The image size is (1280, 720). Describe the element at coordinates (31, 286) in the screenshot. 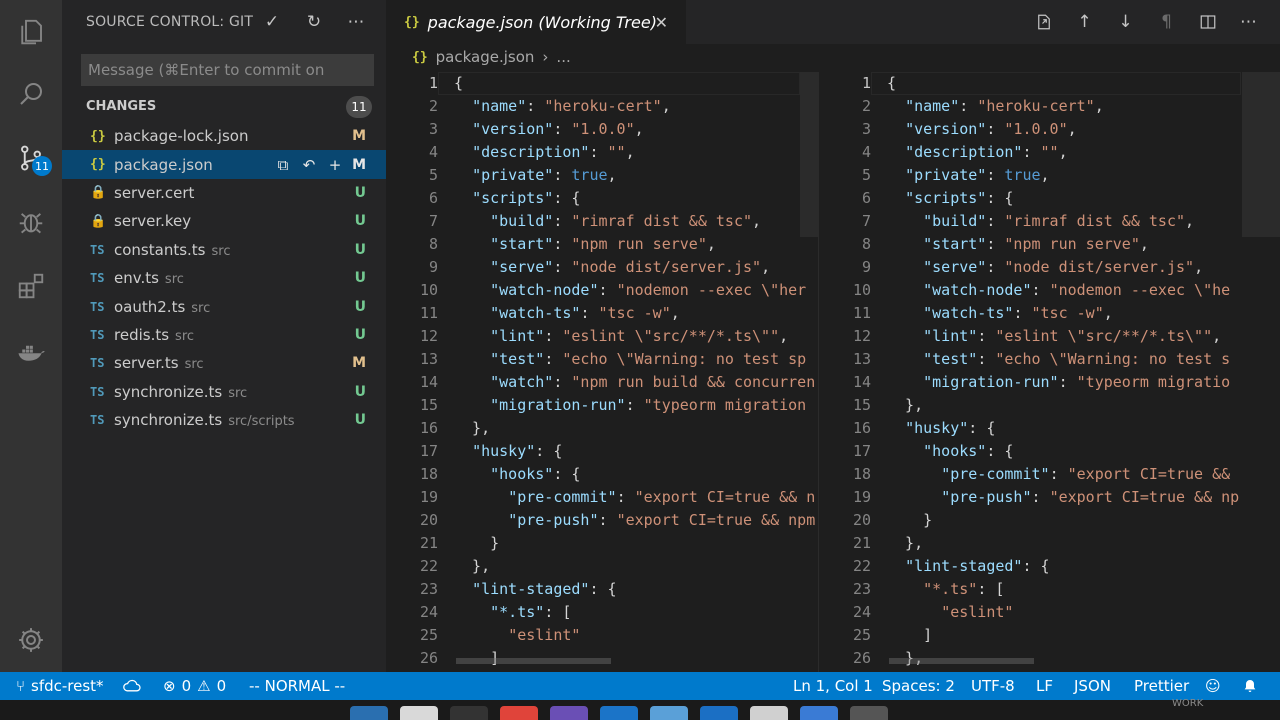

I see `extensions-icon` at that location.